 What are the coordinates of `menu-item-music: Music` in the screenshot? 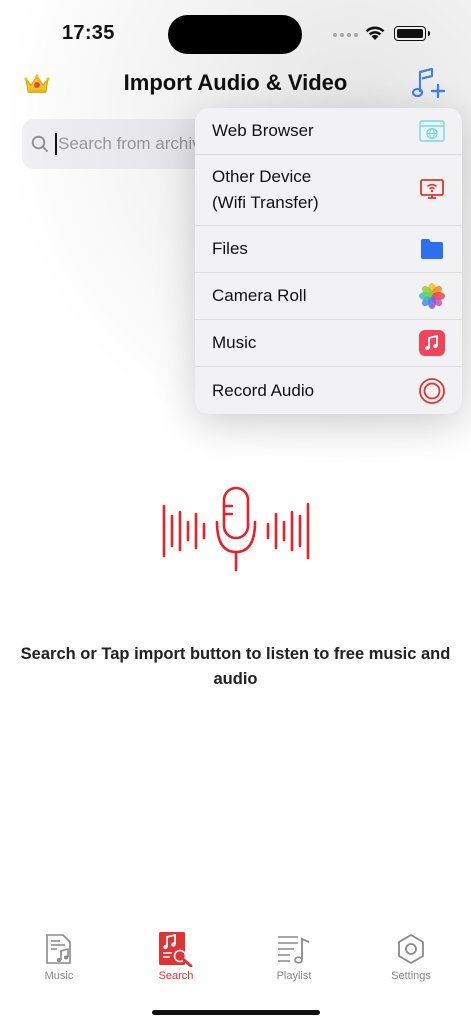 It's located at (328, 343).